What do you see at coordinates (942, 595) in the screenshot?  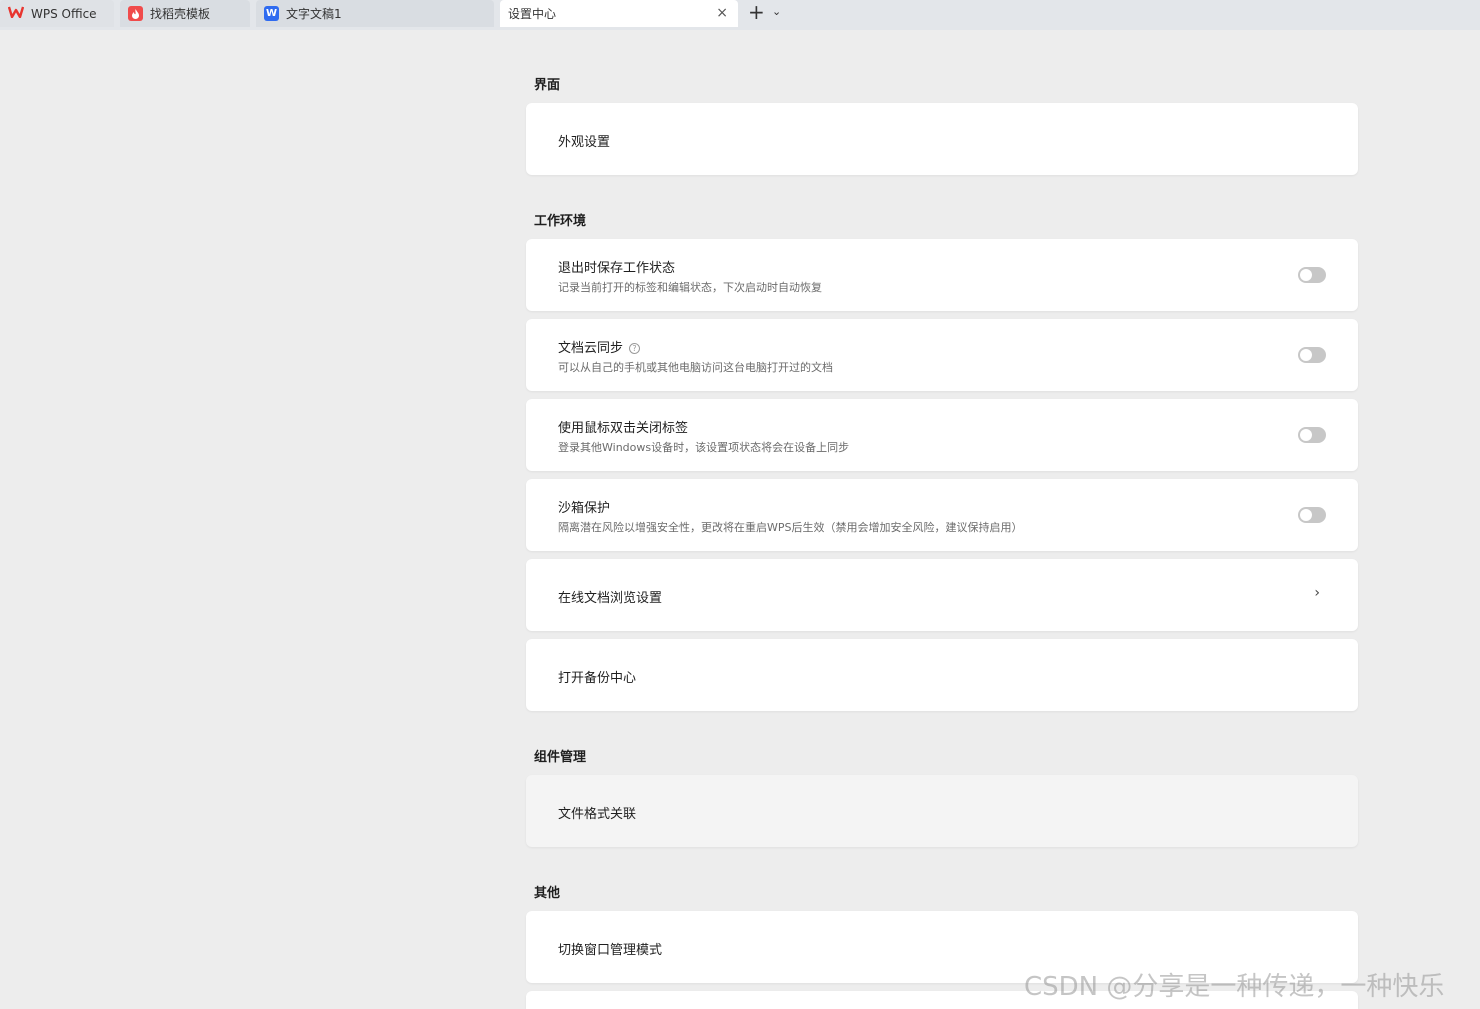 I see `setting-online-doc-browse: 在线文档浏览设置 ›` at bounding box center [942, 595].